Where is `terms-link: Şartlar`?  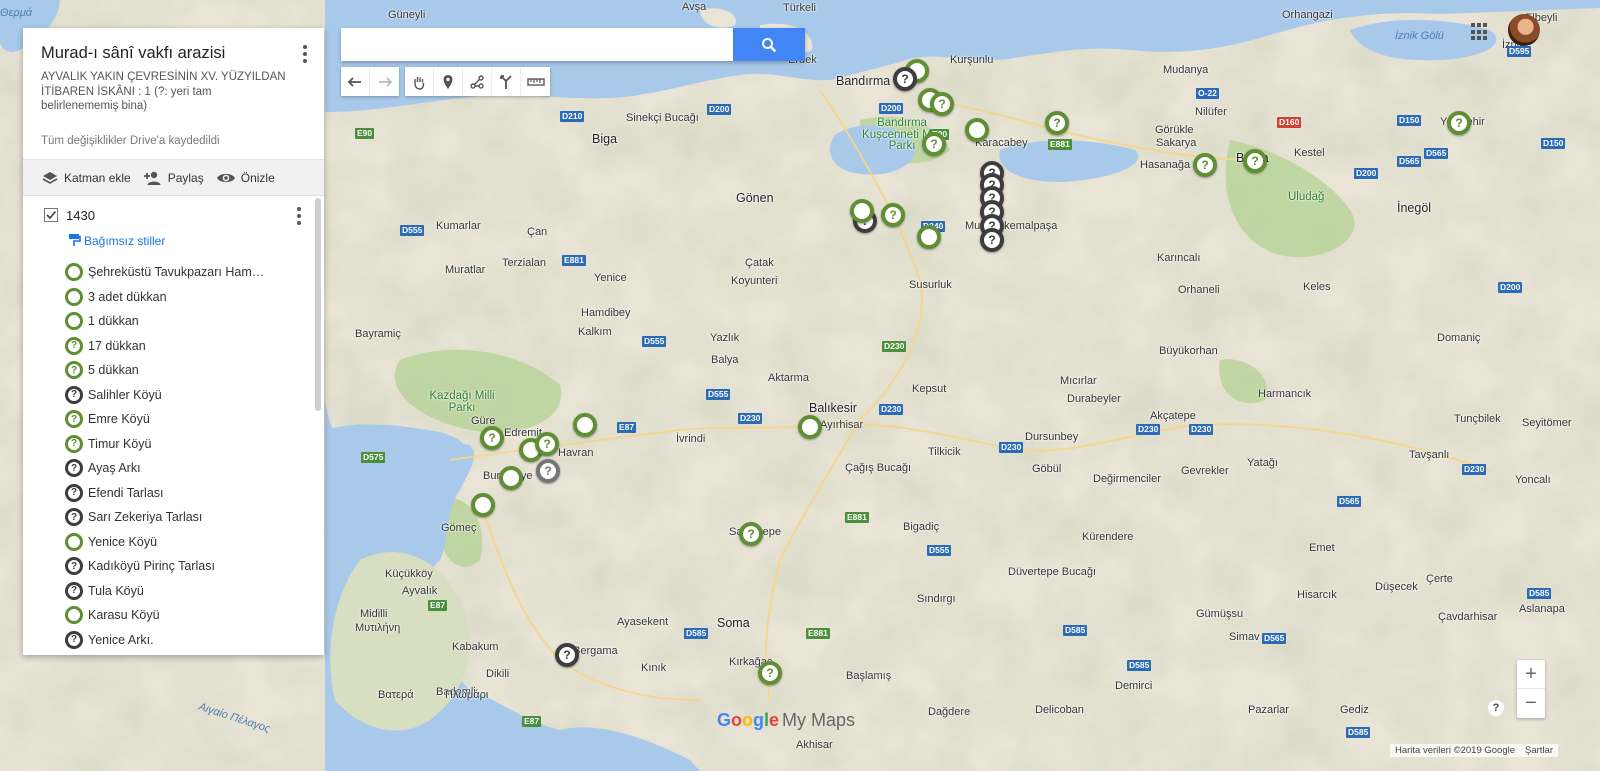 terms-link: Şartlar is located at coordinates (1539, 750).